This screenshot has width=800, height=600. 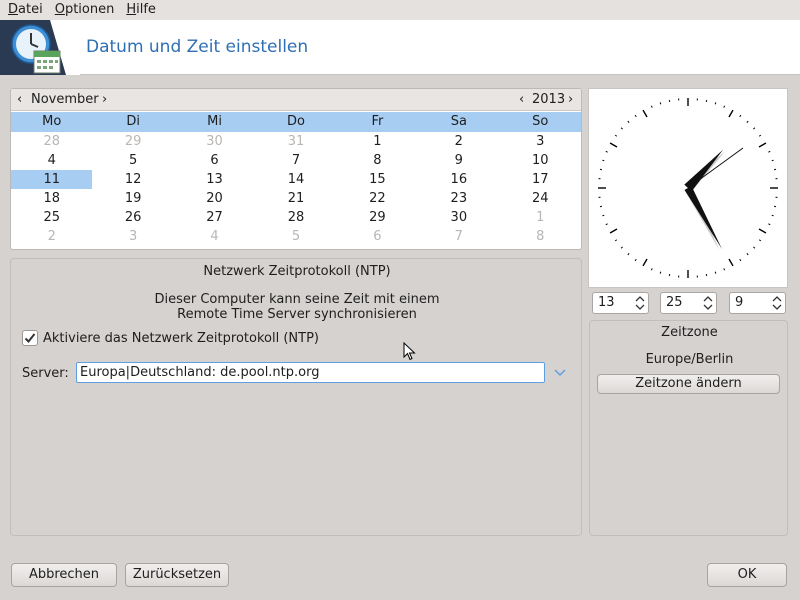 I want to click on page-title: Datum und Zeit einstellen, so click(x=197, y=47).